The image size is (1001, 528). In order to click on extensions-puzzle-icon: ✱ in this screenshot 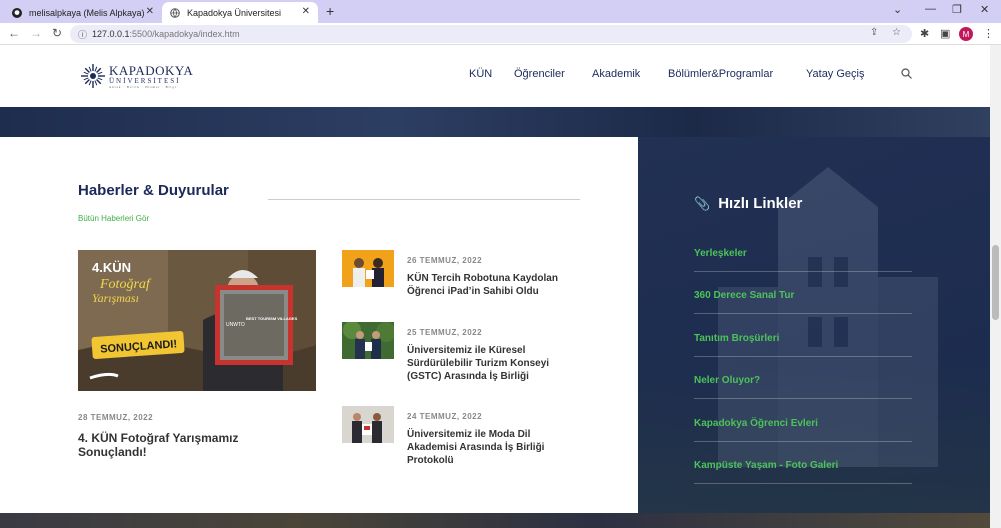, I will do `click(924, 33)`.